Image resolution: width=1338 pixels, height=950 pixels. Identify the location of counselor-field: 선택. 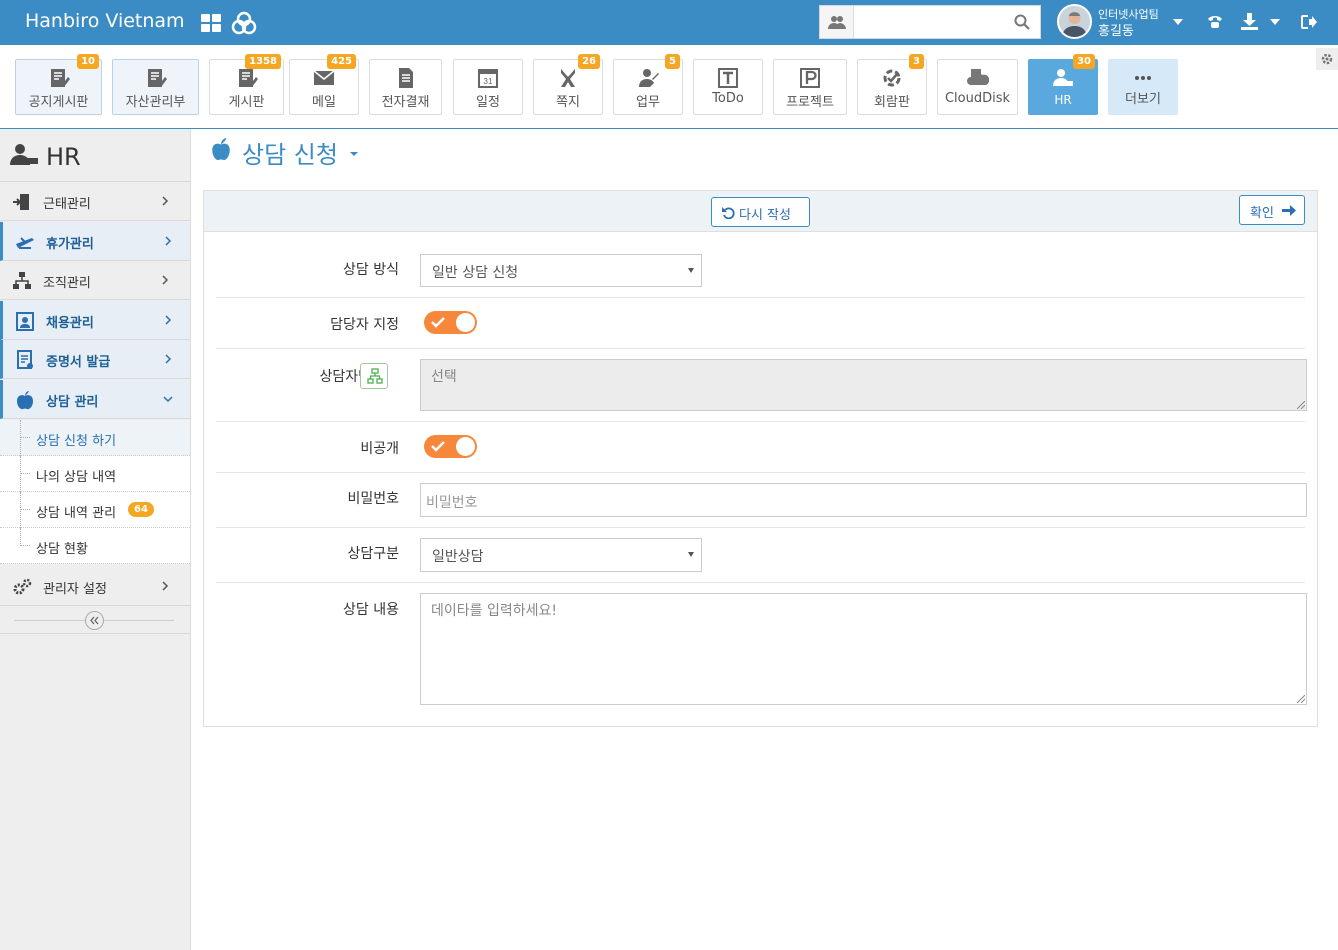
(863, 385).